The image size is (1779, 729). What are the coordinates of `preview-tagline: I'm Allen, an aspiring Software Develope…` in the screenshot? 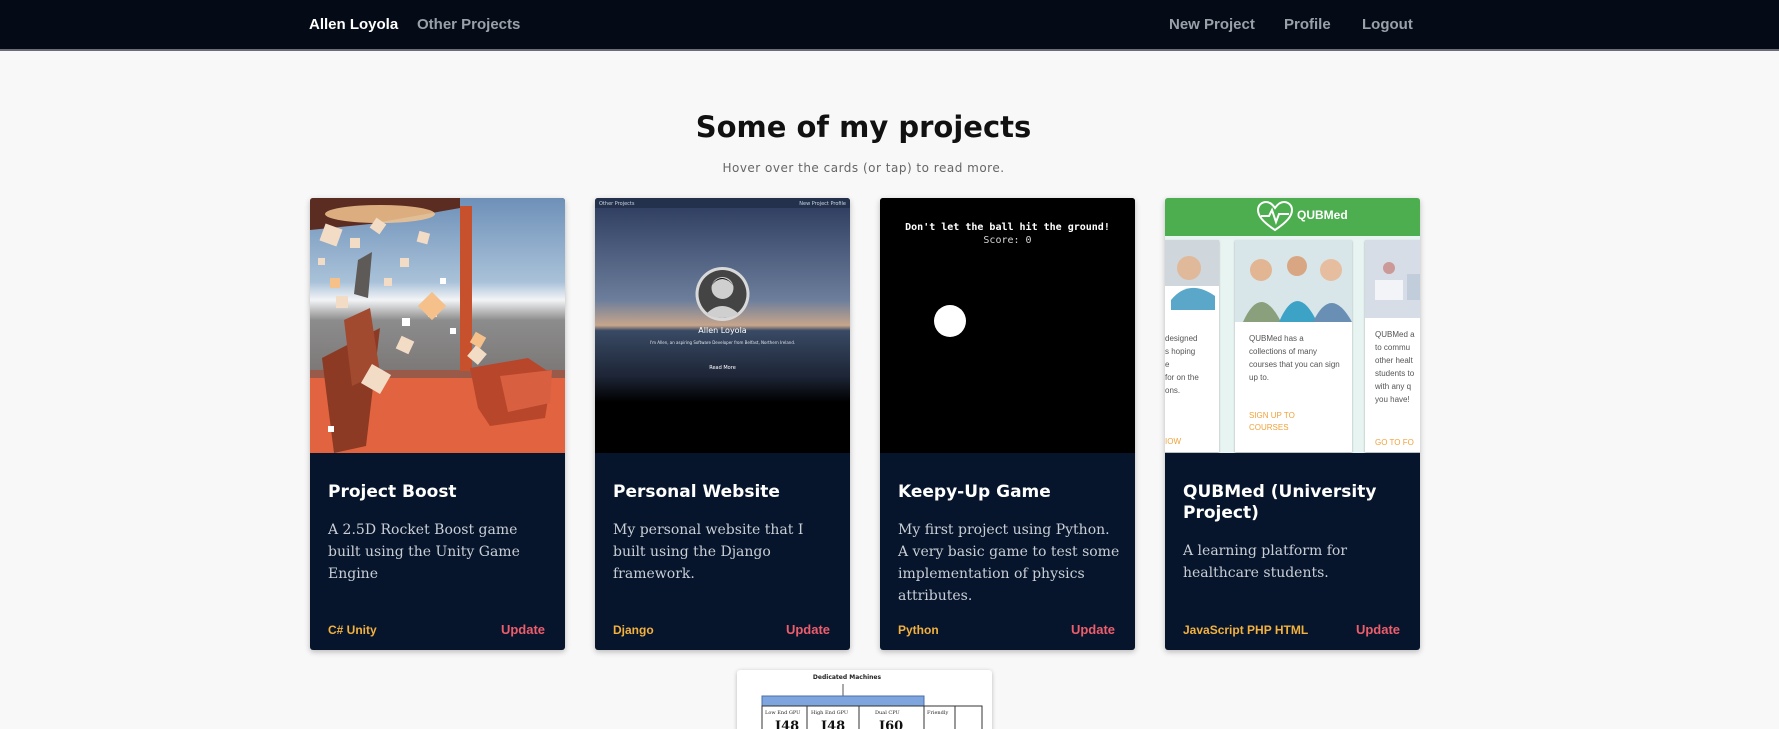 It's located at (722, 342).